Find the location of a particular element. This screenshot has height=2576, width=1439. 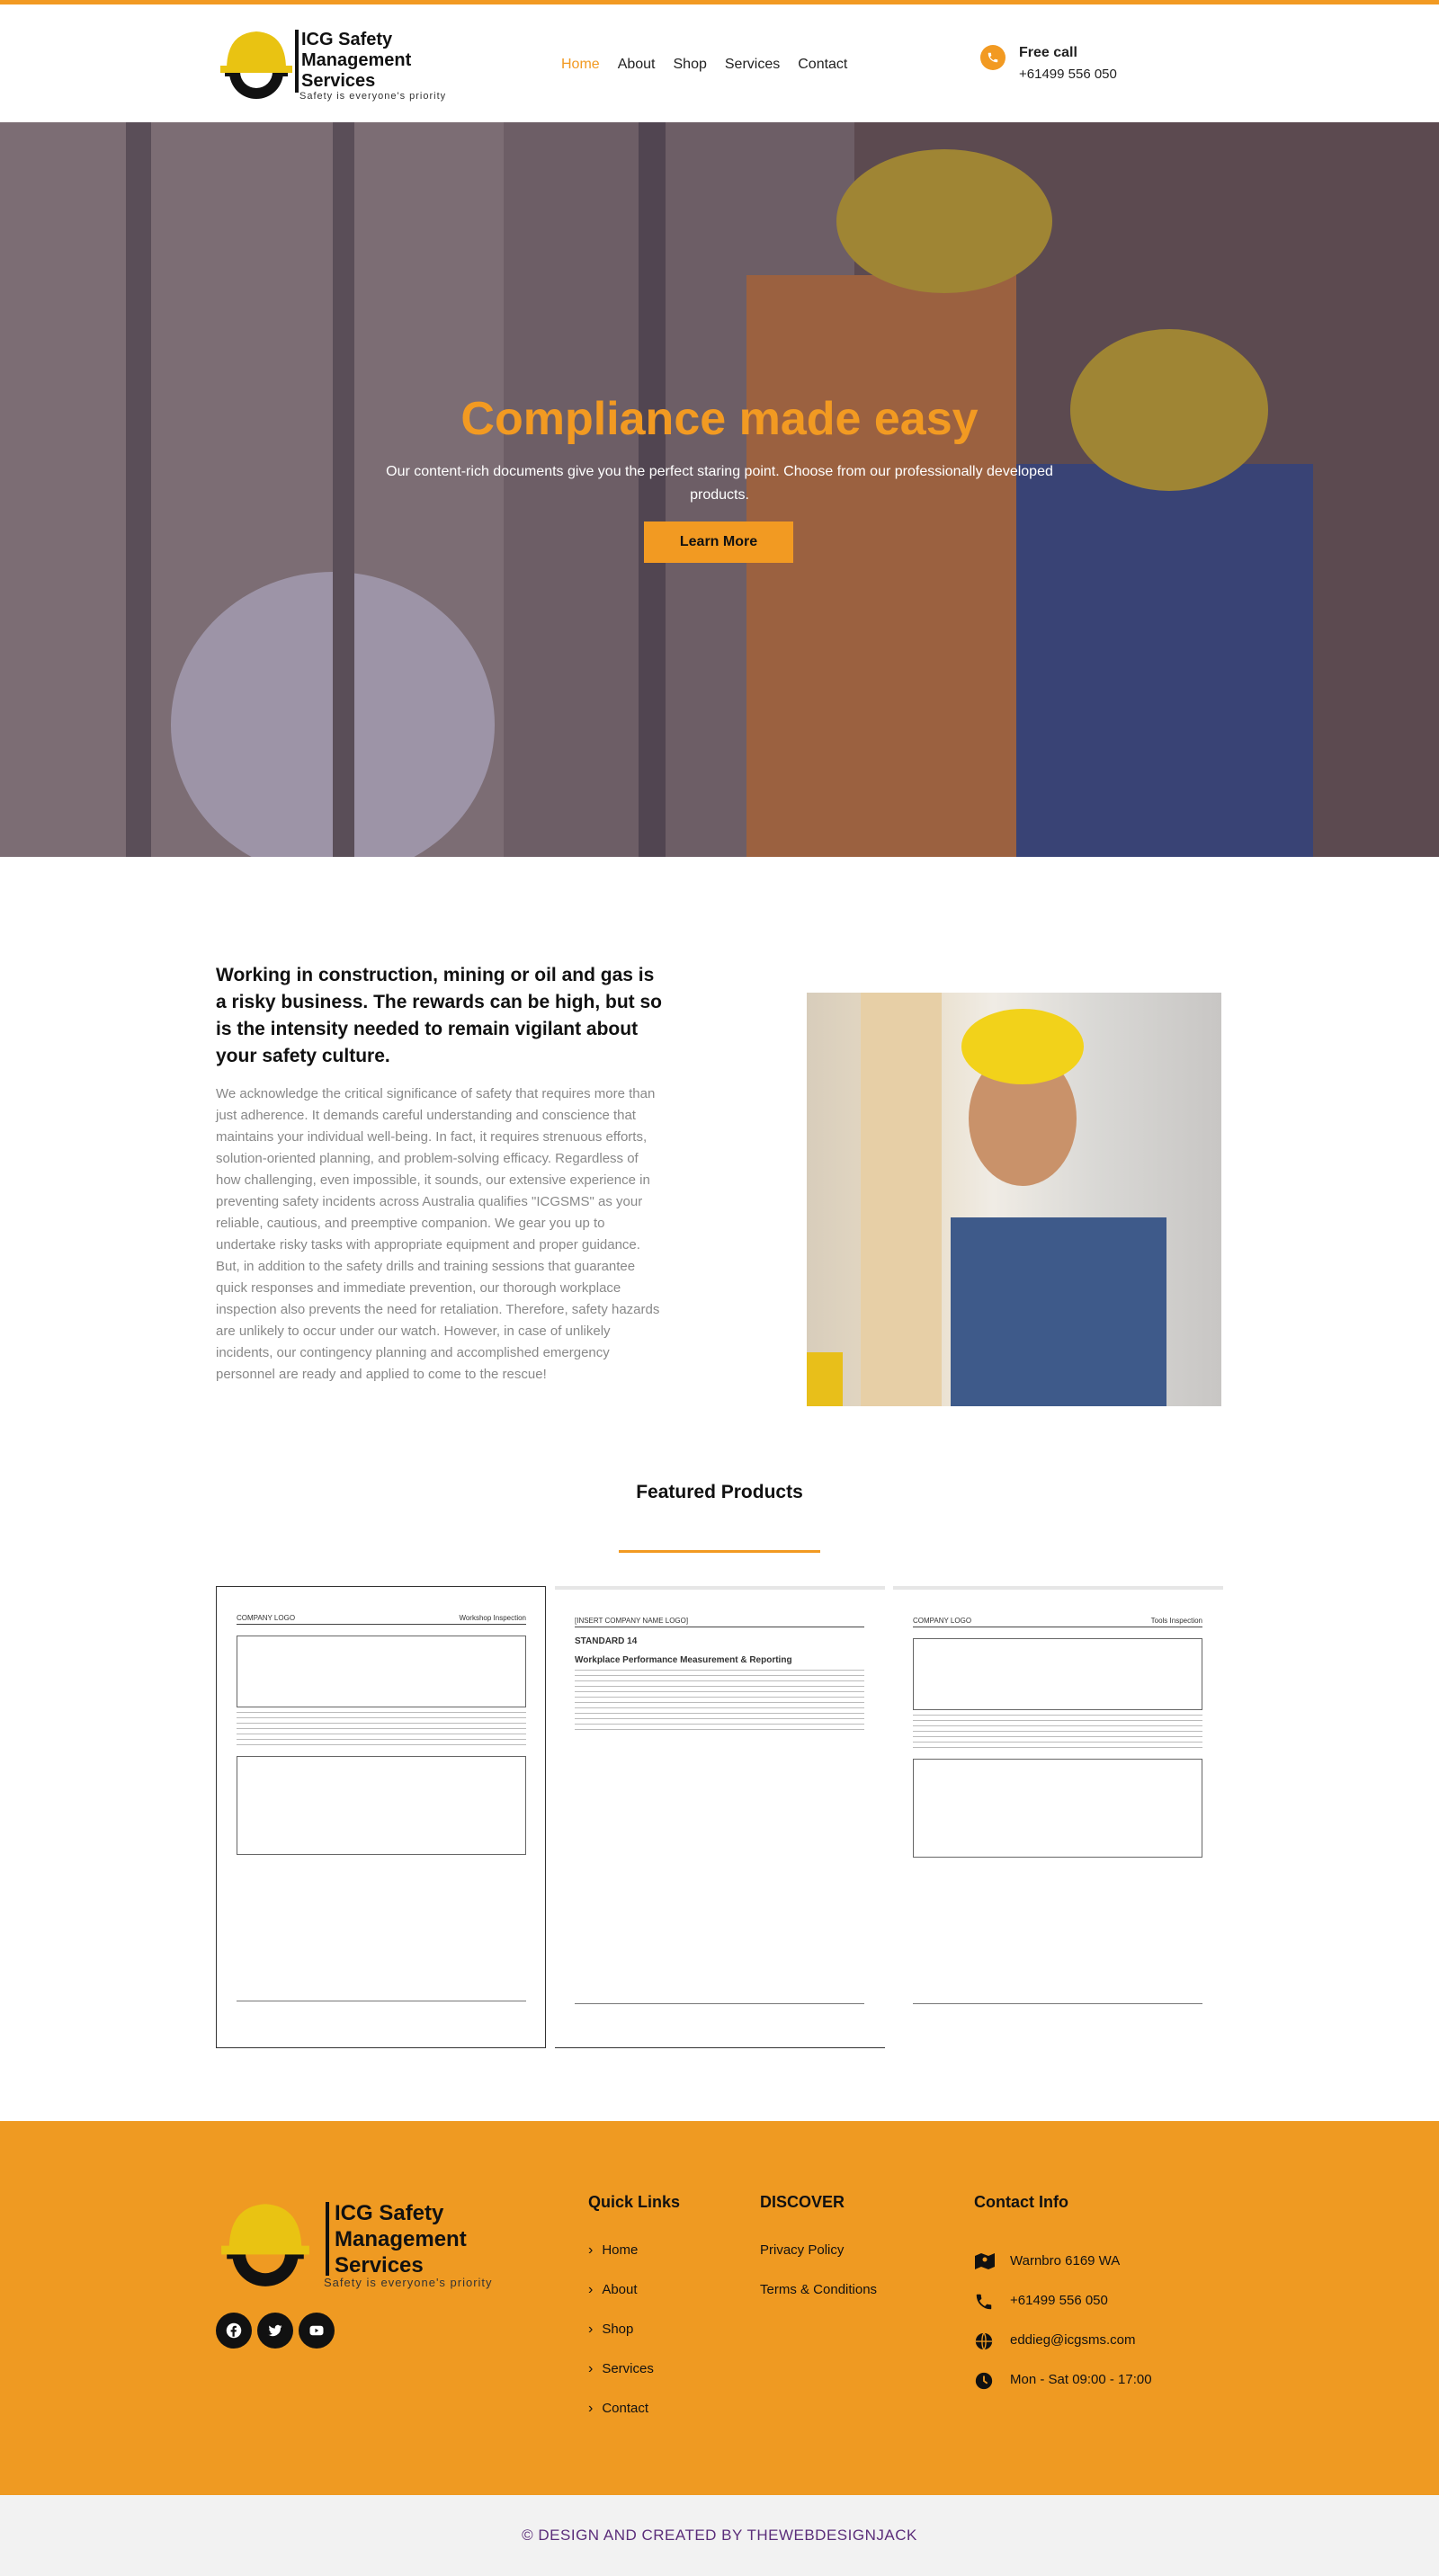

contact-address: Warnbro 6169 WA is located at coordinates (1063, 2262).